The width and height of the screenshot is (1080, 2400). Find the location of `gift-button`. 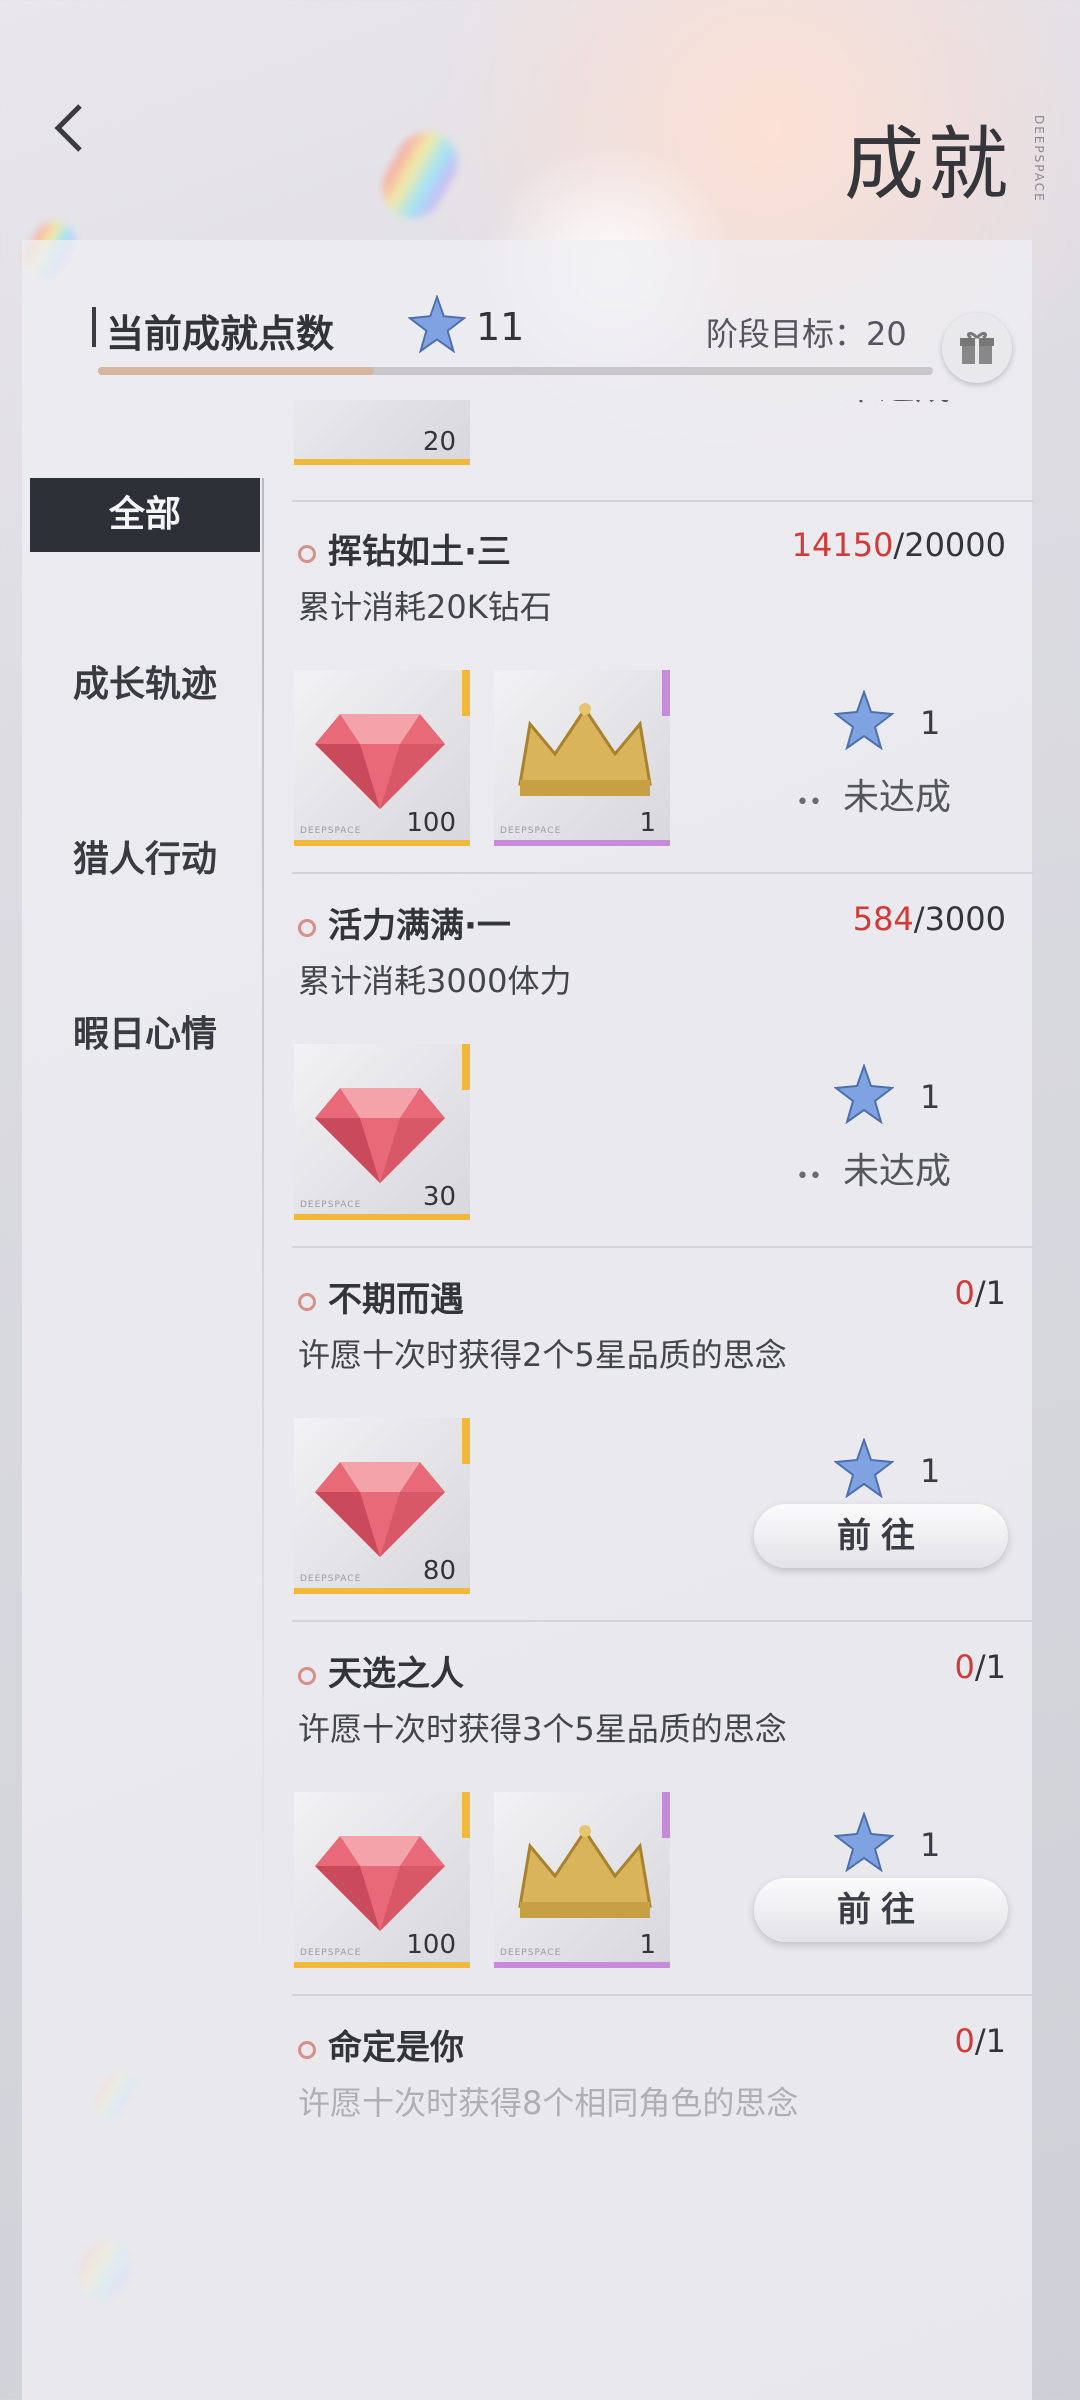

gift-button is located at coordinates (977, 348).